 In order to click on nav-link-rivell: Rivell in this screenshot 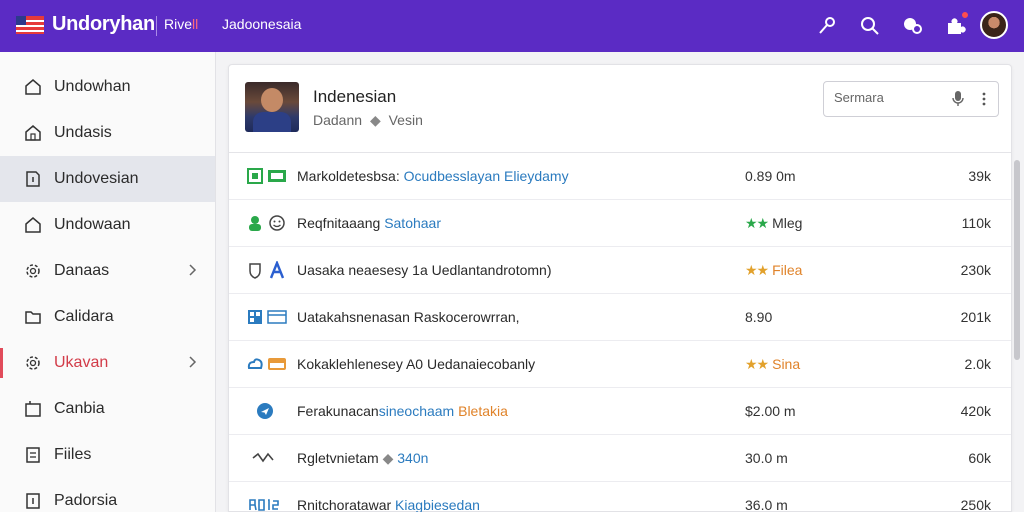, I will do `click(181, 24)`.